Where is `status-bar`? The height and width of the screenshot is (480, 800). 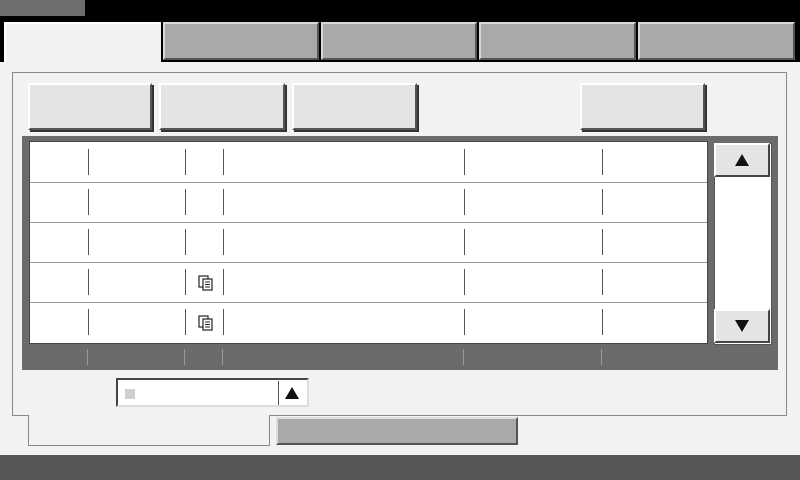 status-bar is located at coordinates (400, 467).